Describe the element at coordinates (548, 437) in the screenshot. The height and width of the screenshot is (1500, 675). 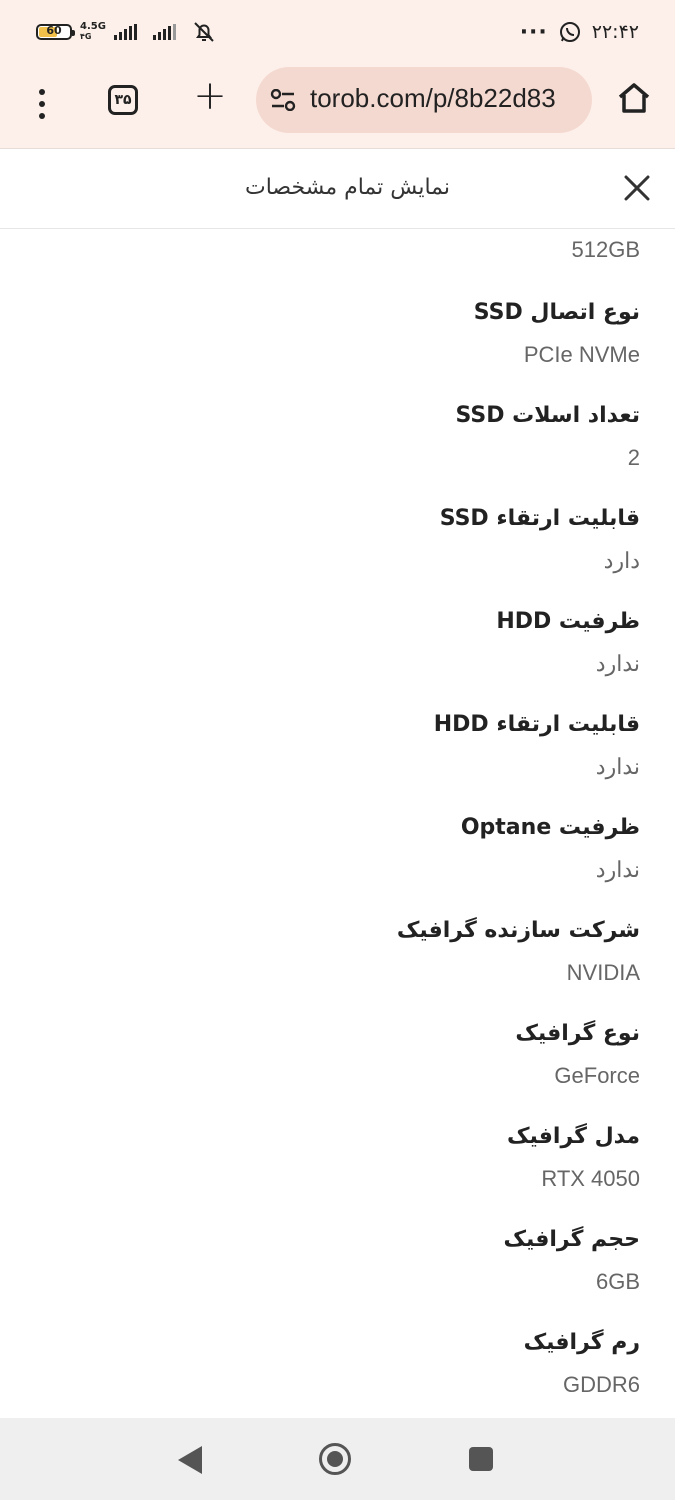
I see `spec-item: تعداد اسلات SSD 2` at that location.